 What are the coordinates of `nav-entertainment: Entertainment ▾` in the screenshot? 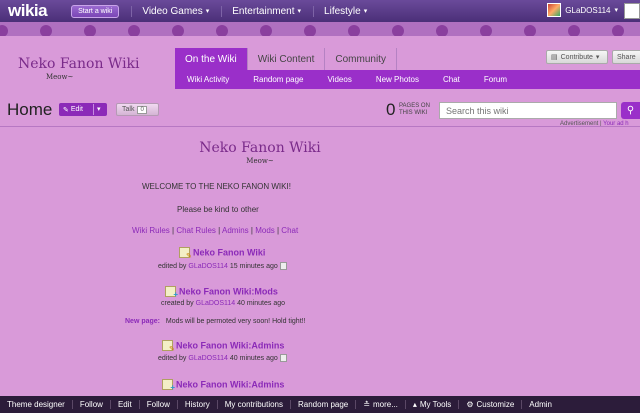 It's located at (261, 11).